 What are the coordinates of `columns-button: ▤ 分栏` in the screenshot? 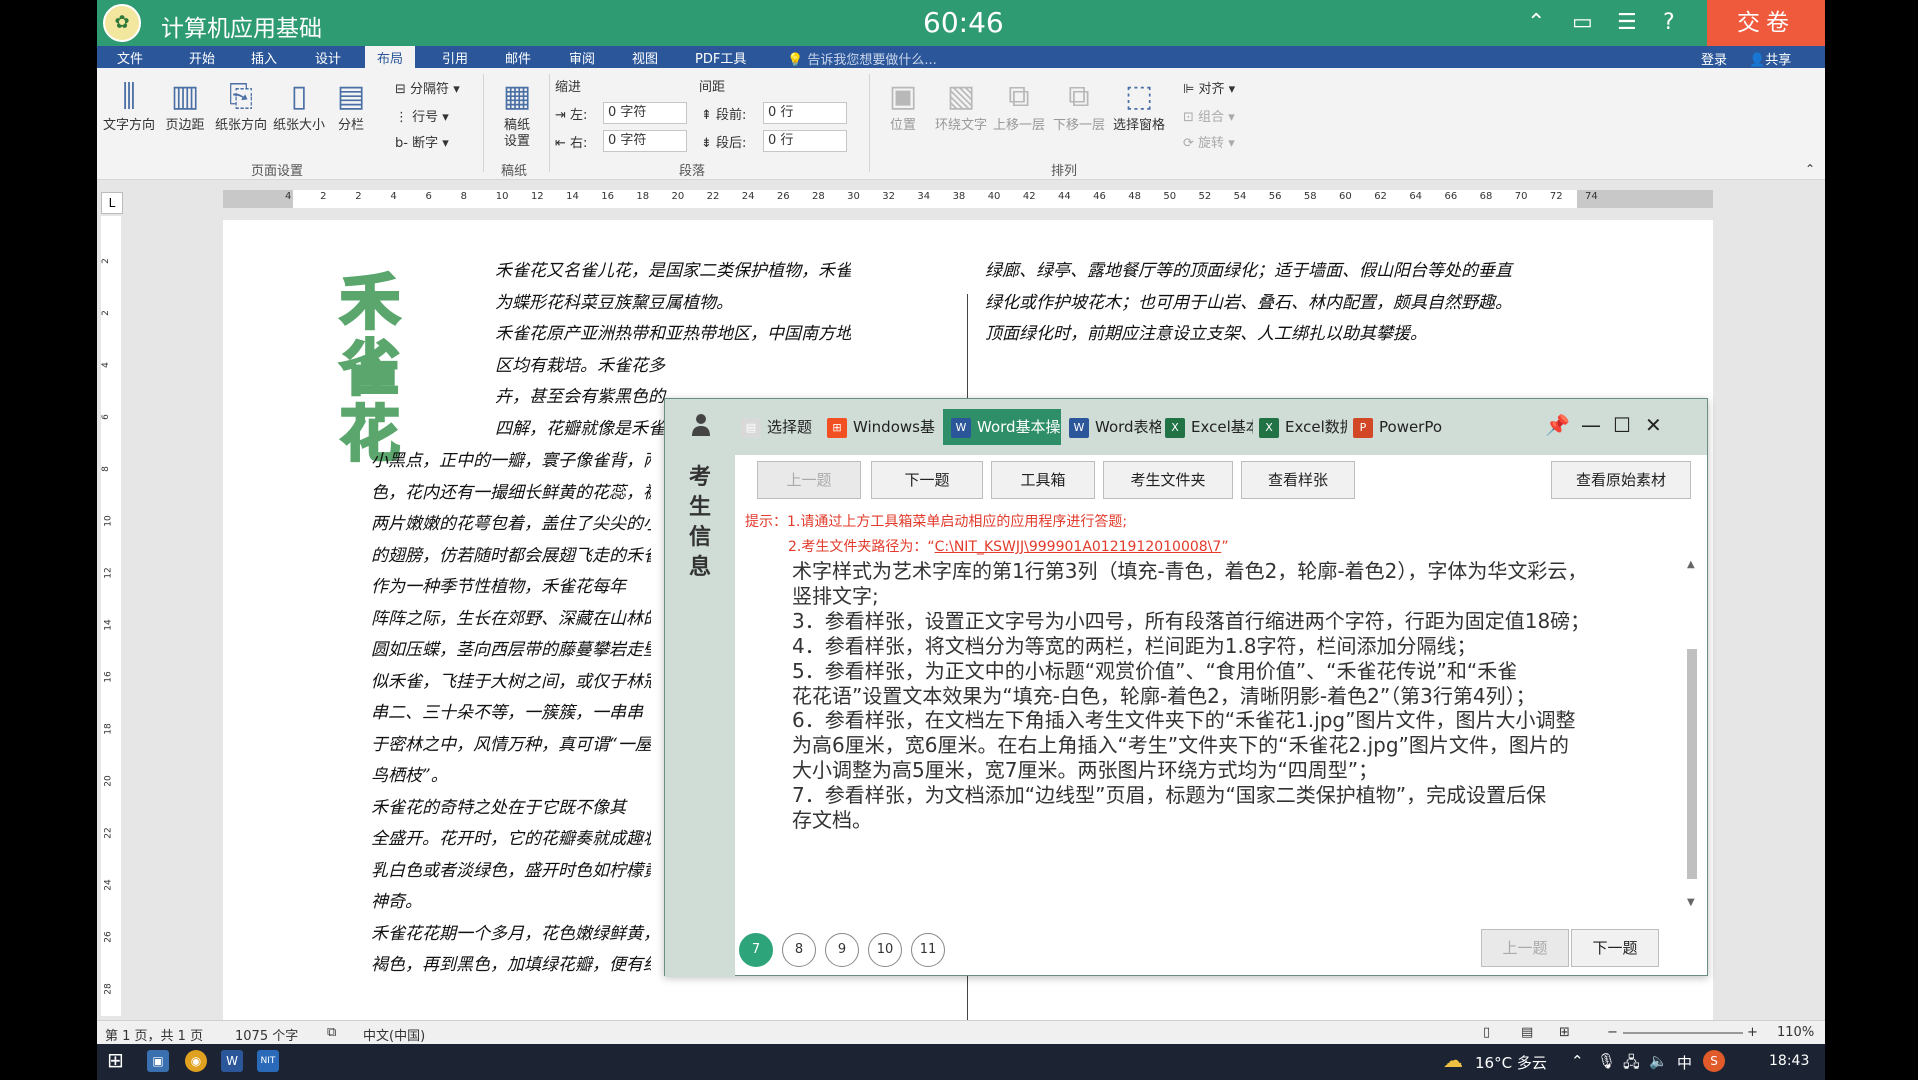 It's located at (351, 105).